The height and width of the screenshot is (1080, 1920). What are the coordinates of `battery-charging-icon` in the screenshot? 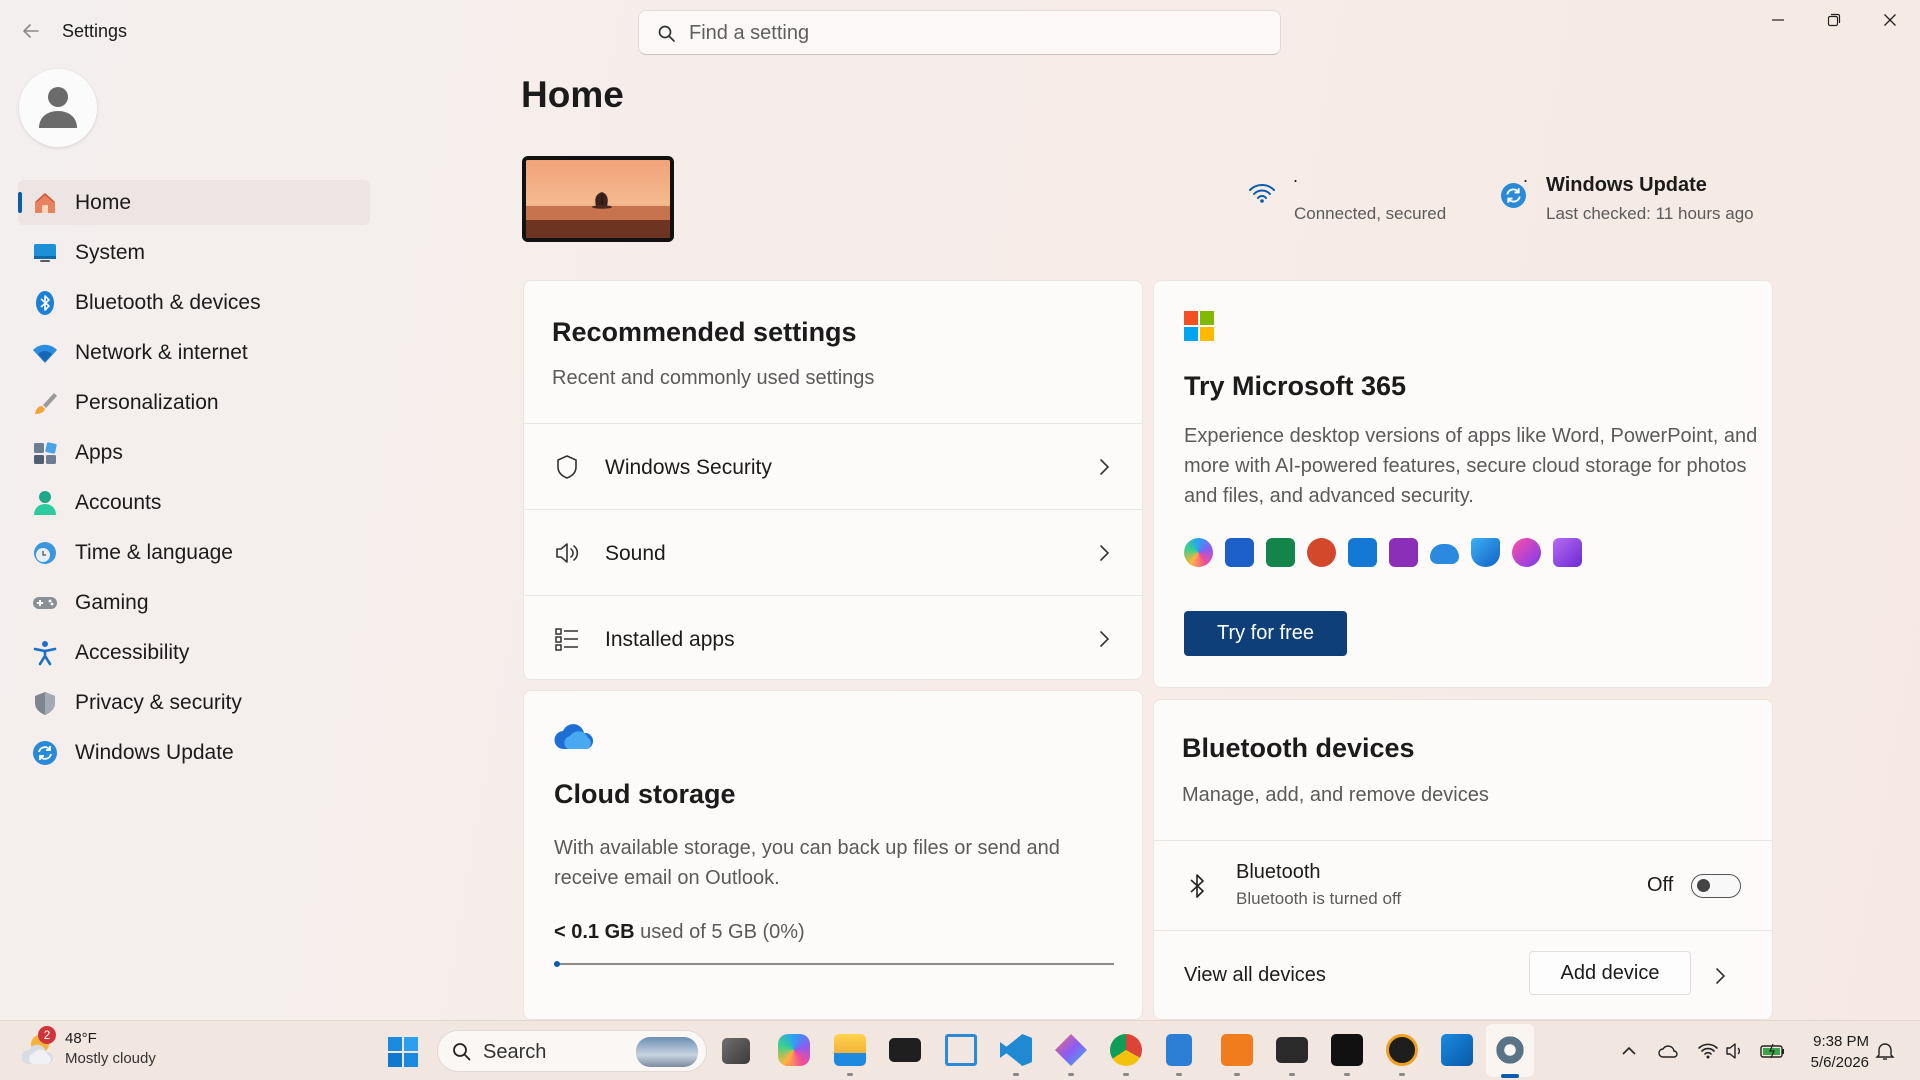 It's located at (1773, 1051).